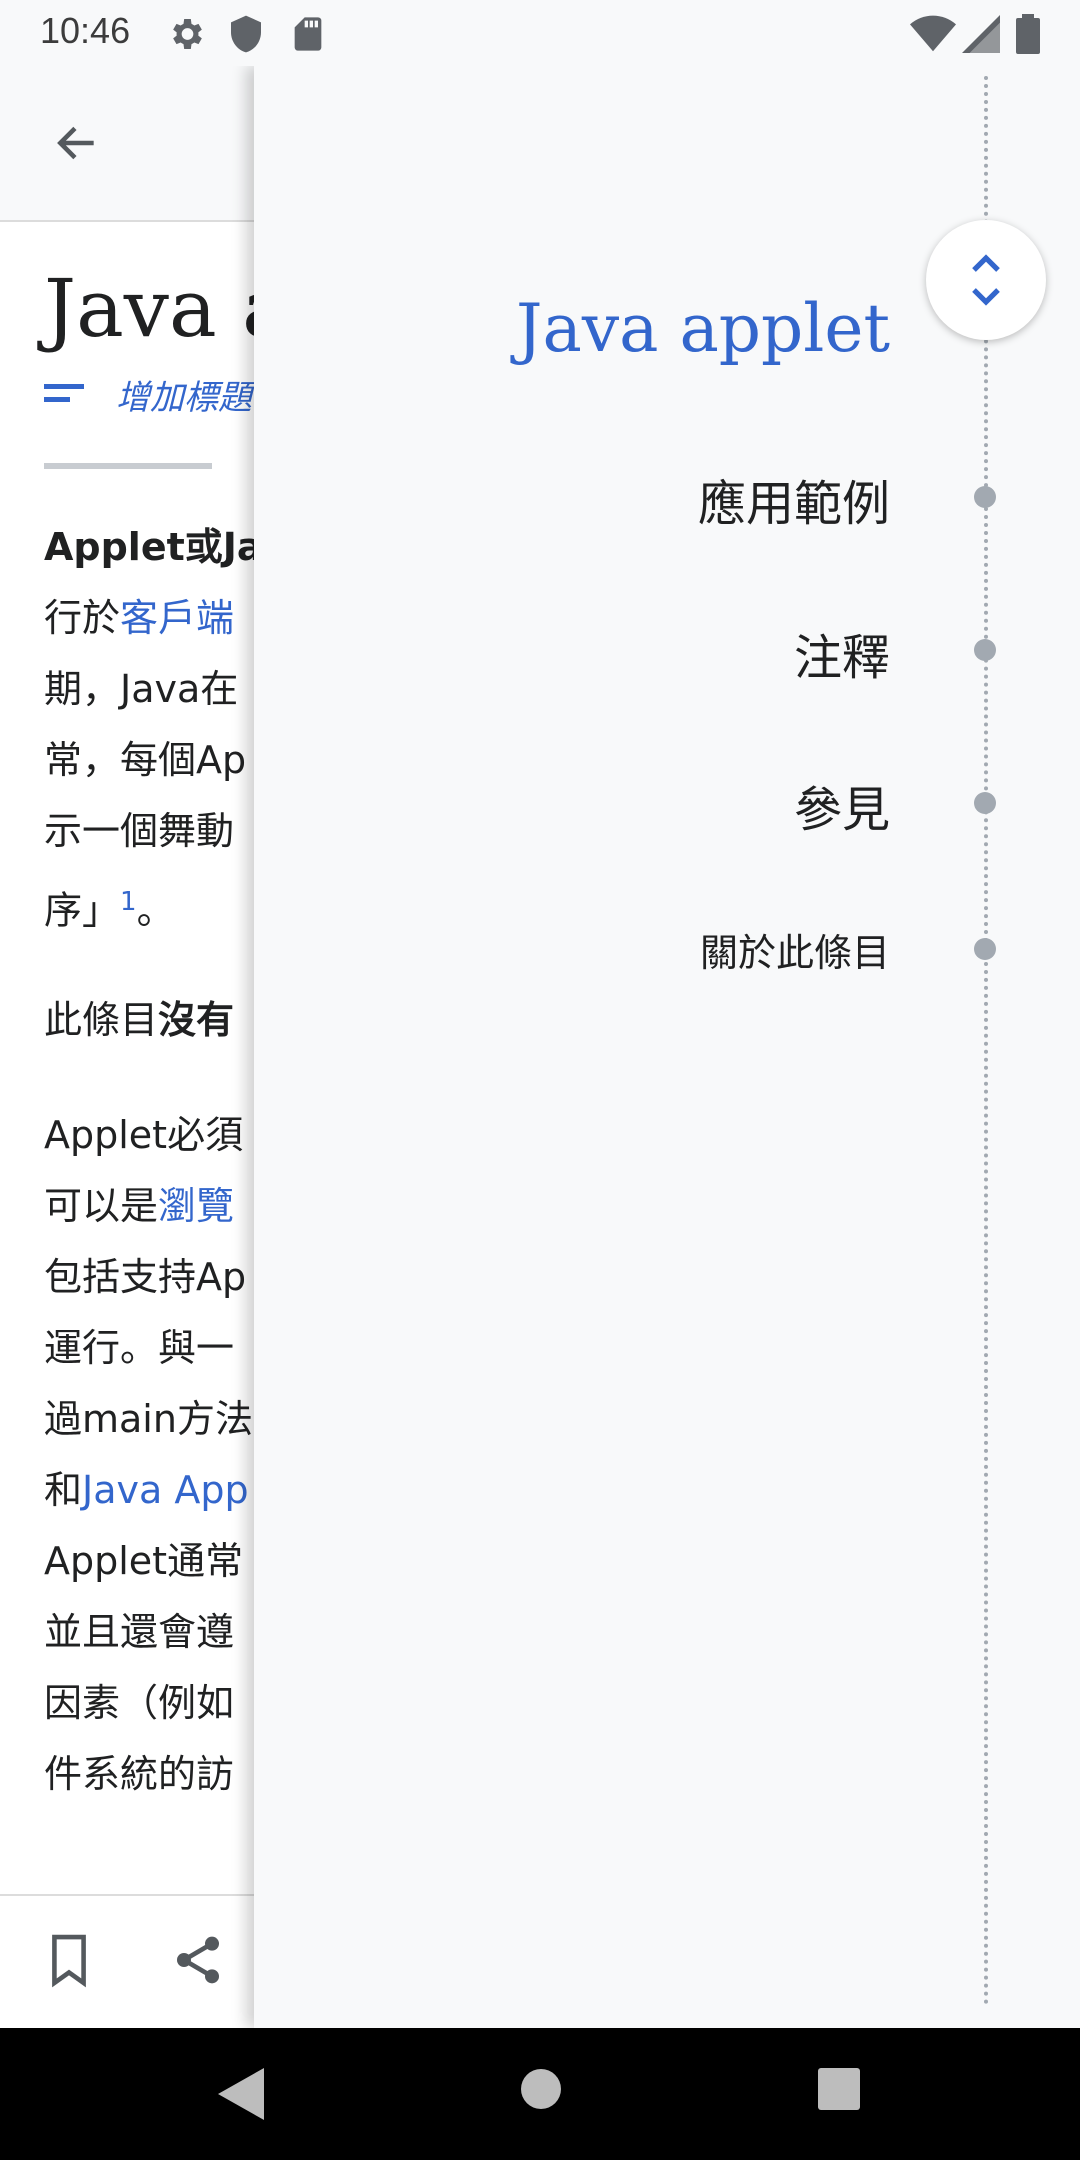 The image size is (1080, 2160). Describe the element at coordinates (308, 36) in the screenshot. I see `sd-card-icon` at that location.